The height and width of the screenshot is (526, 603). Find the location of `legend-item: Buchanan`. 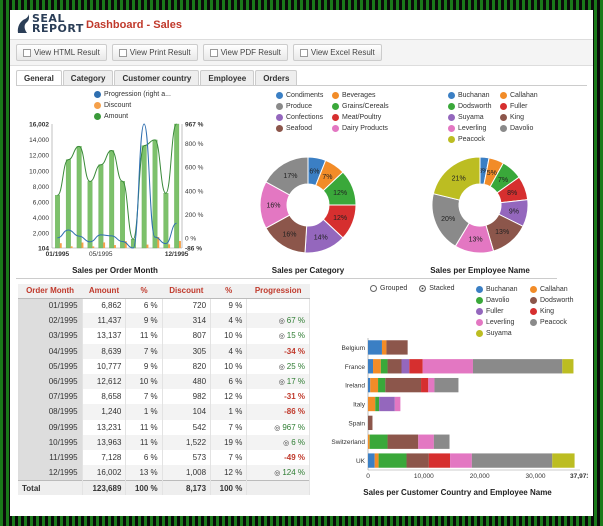

legend-item: Buchanan is located at coordinates (502, 289).